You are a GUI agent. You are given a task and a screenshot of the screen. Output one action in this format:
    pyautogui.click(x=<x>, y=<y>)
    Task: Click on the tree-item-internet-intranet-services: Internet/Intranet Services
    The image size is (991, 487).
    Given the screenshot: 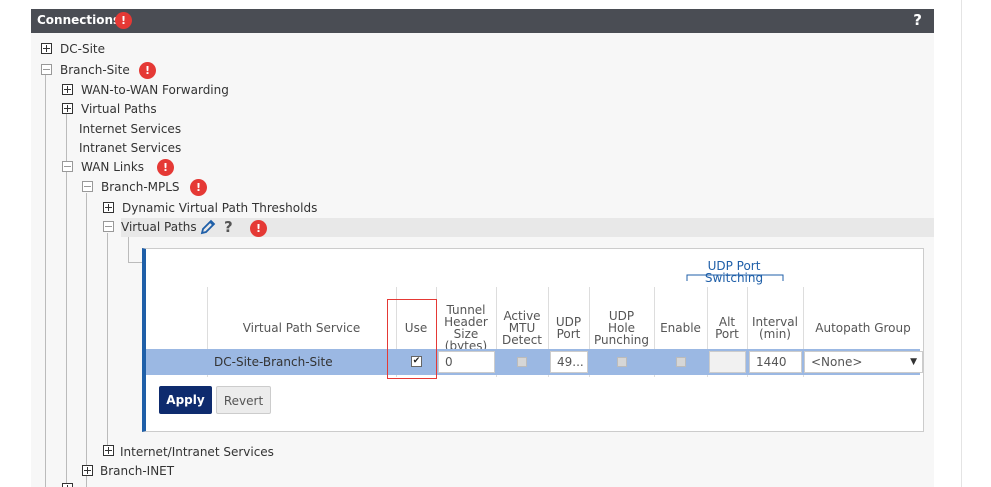 What is the action you would take?
    pyautogui.click(x=197, y=452)
    